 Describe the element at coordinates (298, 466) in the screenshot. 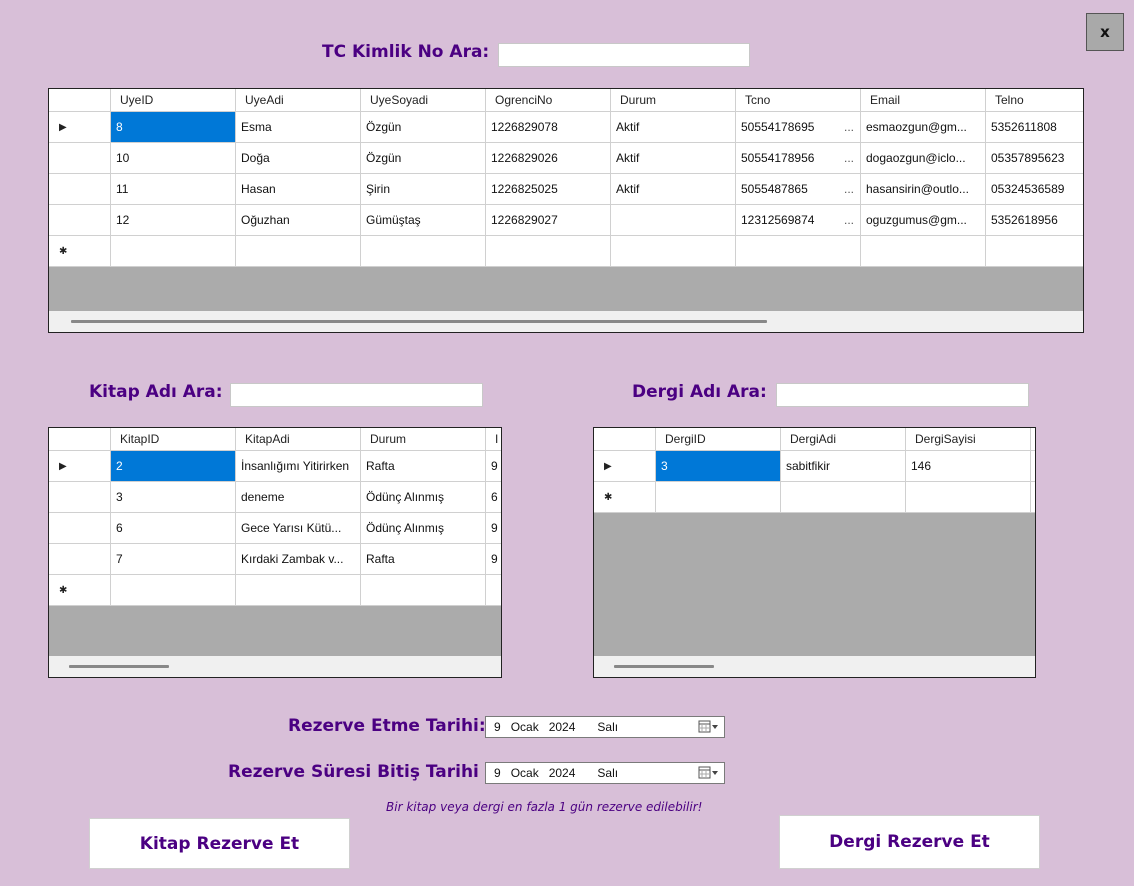

I see `cell: İnsanlığımı Yitirirken` at that location.